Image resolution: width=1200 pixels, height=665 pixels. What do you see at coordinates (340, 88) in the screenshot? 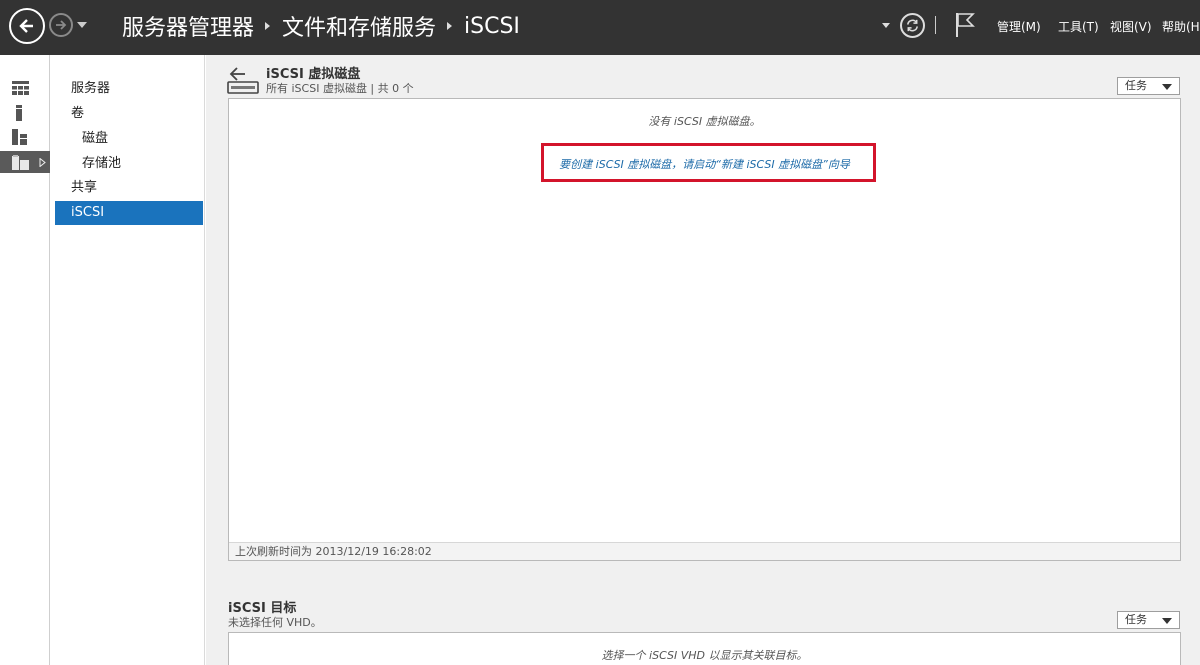
I see `virtual-disks-subtitle: 所有 iSCSI 虚拟磁盘 | 共 0 个` at bounding box center [340, 88].